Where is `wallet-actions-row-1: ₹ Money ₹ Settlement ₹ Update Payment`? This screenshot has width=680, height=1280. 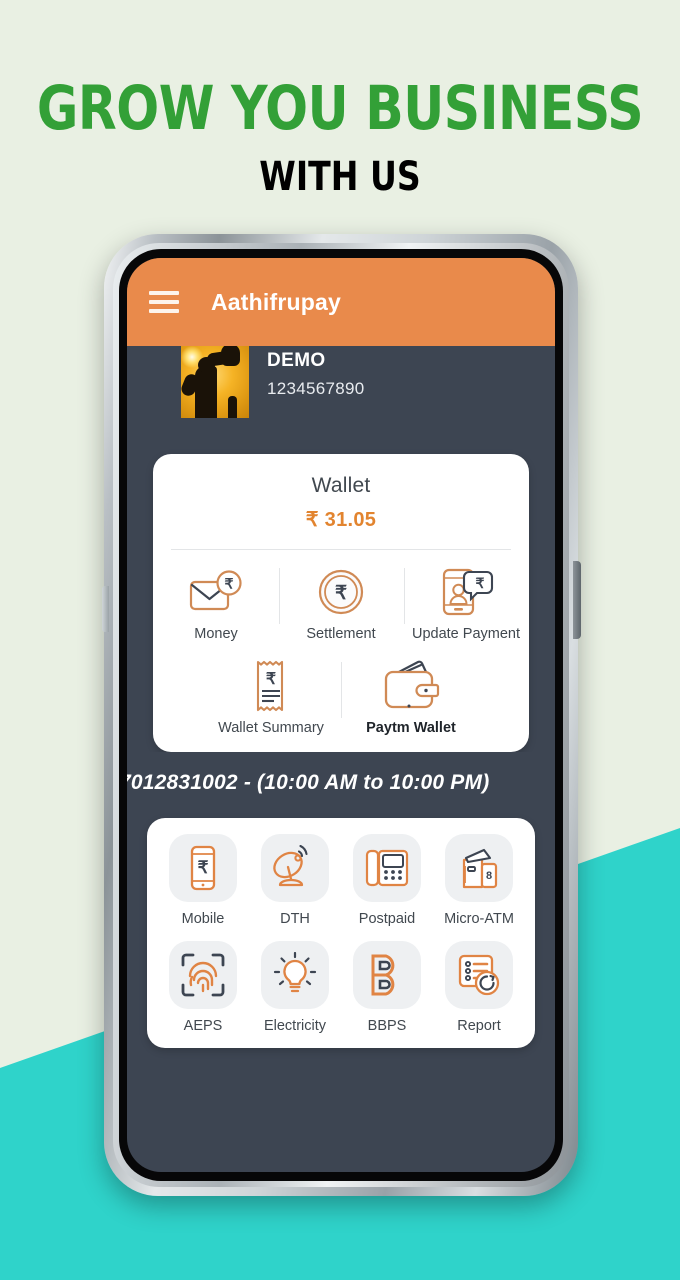 wallet-actions-row-1: ₹ Money ₹ Settlement ₹ Update Payment is located at coordinates (341, 596).